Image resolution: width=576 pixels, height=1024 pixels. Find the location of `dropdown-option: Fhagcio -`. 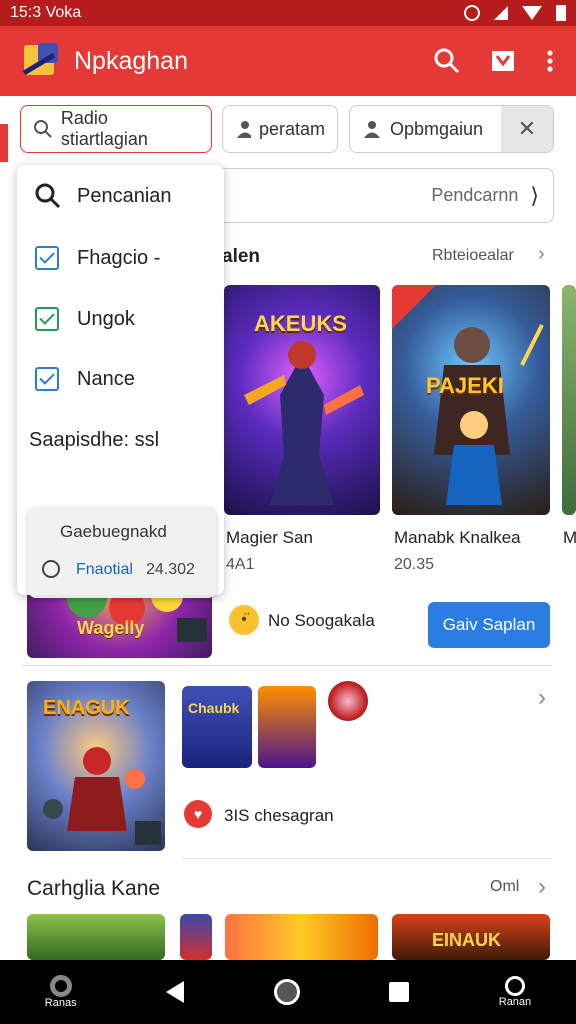

dropdown-option: Fhagcio - is located at coordinates (97, 258).